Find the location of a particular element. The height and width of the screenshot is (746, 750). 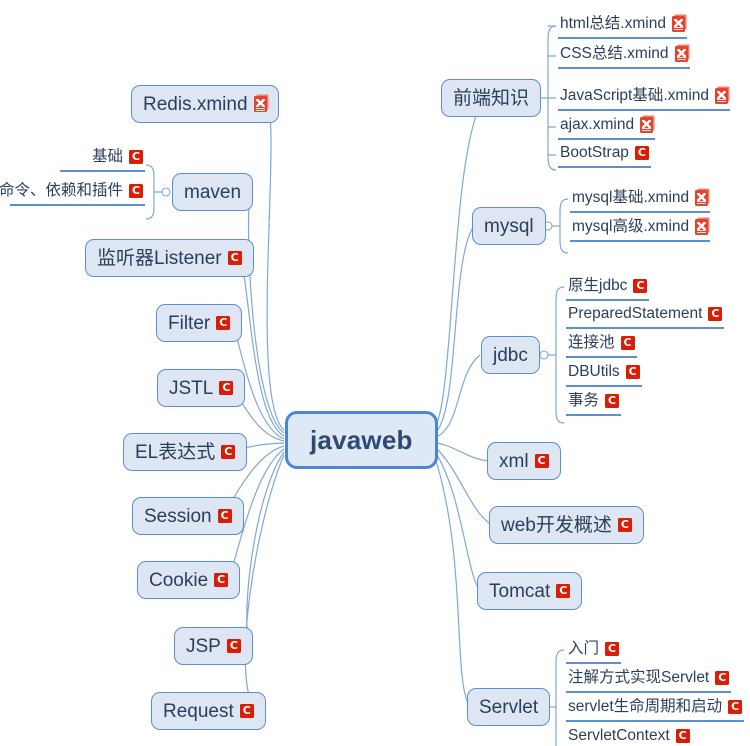

branch-label-cookie: Cookie is located at coordinates (179, 580).